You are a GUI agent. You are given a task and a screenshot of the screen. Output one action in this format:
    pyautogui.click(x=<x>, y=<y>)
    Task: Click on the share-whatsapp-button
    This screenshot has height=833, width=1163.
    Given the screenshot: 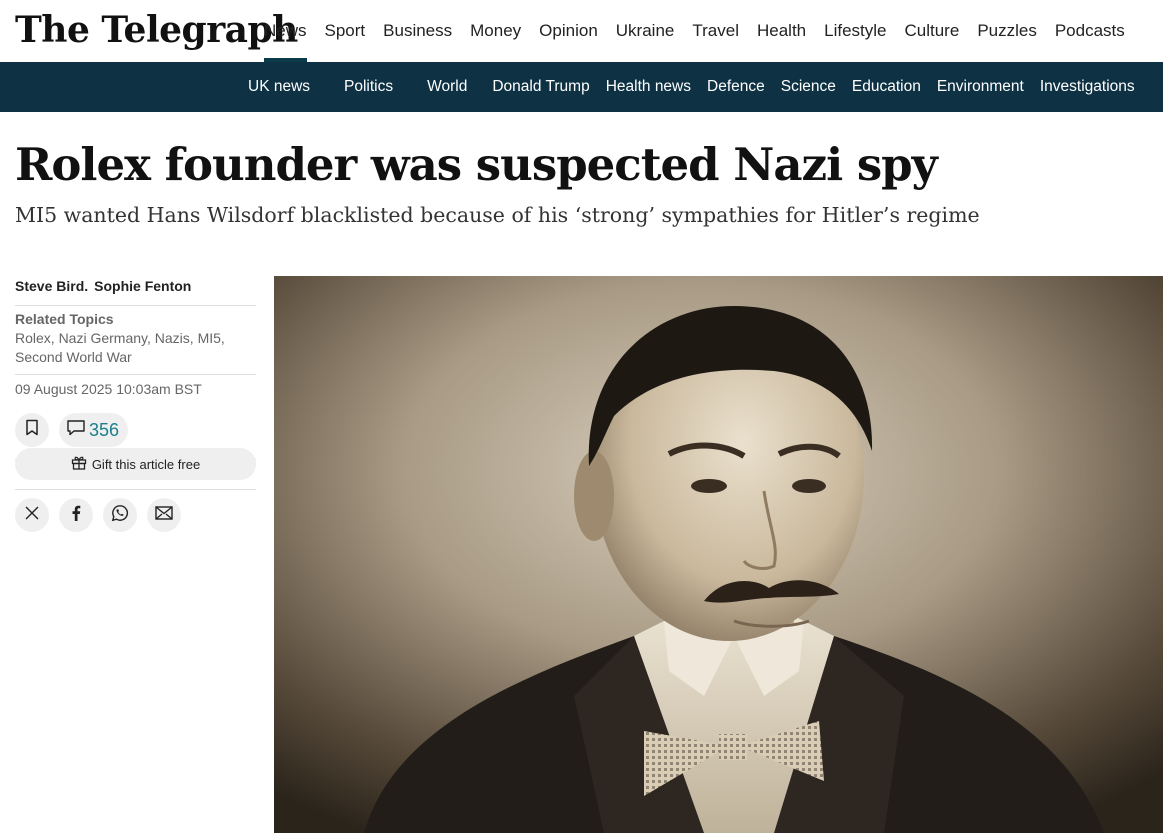 What is the action you would take?
    pyautogui.click(x=120, y=515)
    